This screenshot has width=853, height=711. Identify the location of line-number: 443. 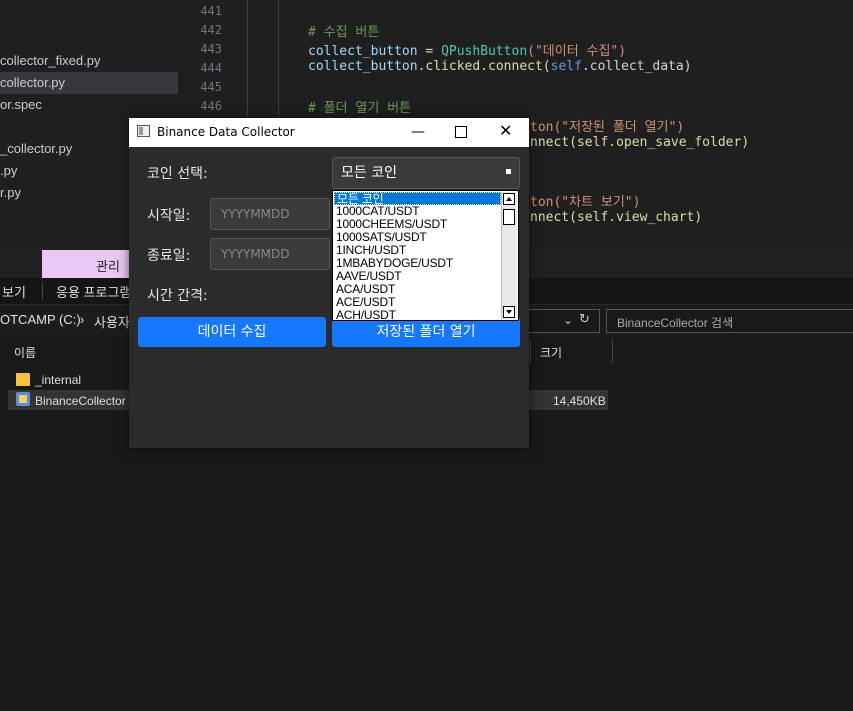
(211, 49).